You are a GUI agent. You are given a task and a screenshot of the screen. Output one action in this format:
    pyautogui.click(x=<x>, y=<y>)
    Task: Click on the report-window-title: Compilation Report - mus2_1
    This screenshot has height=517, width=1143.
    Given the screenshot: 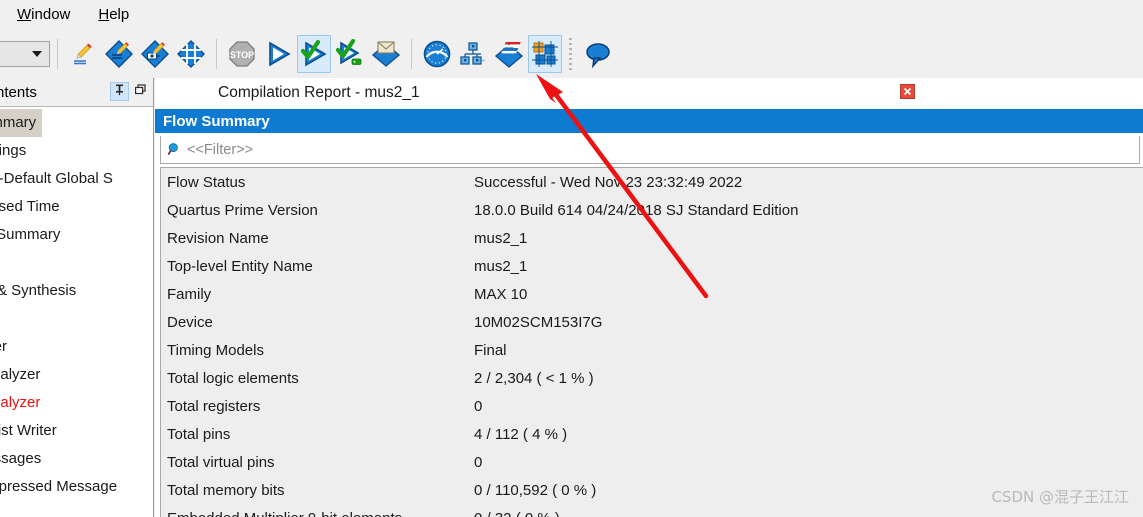 What is the action you would take?
    pyautogui.click(x=319, y=92)
    